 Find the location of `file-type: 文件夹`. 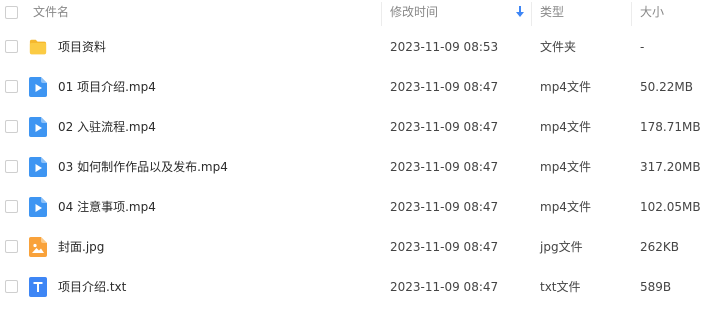

file-type: 文件夹 is located at coordinates (558, 47).